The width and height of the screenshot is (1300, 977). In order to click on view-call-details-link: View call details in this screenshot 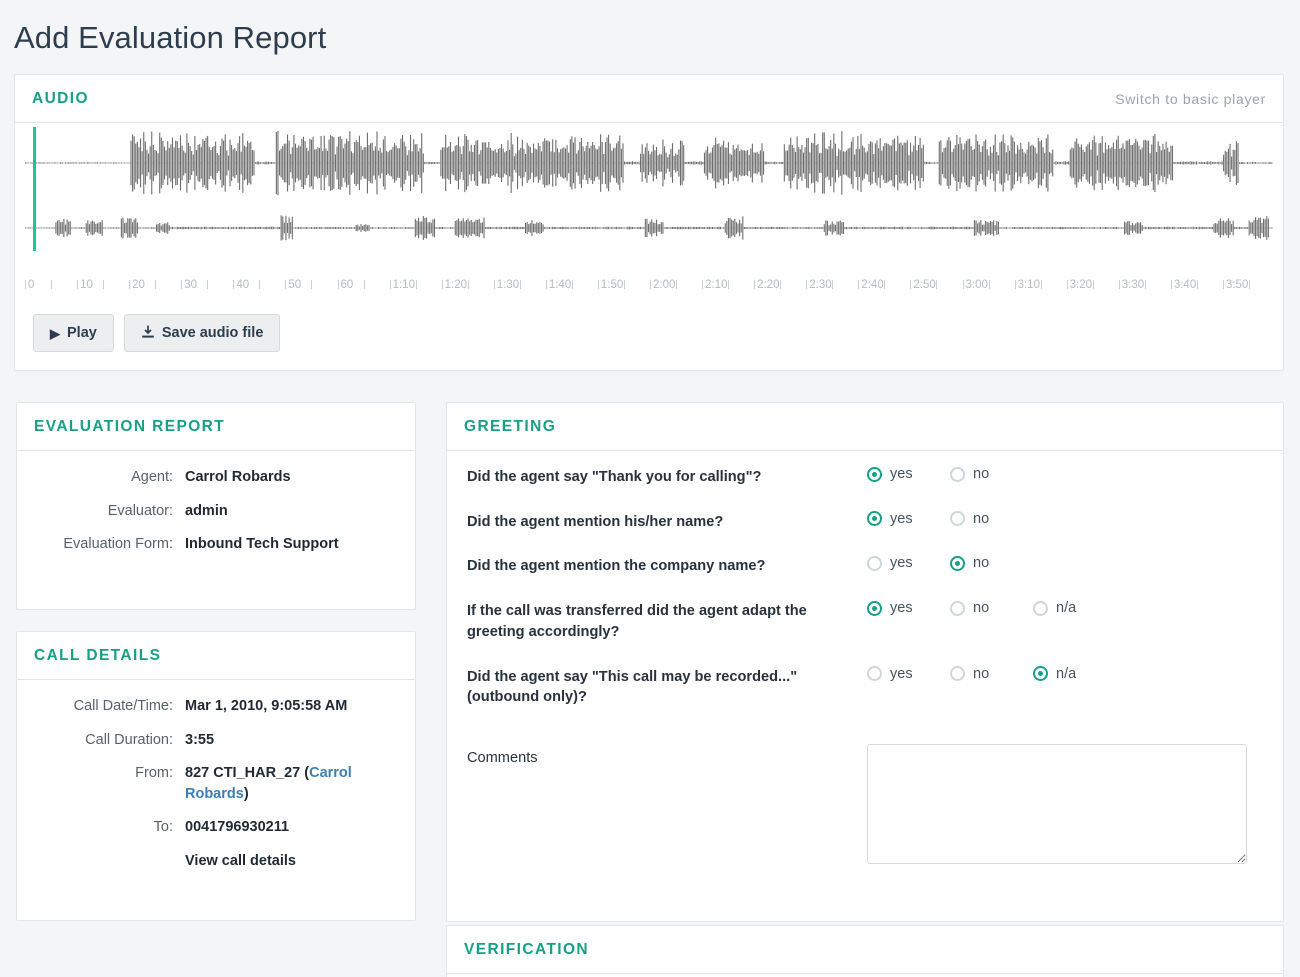, I will do `click(291, 861)`.